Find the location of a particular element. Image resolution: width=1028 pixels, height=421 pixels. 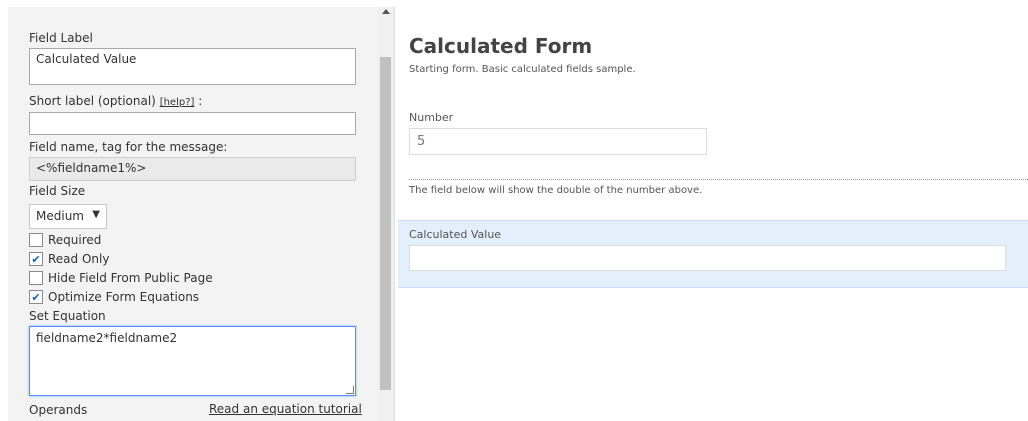

field-name-label: Field name, tag for the message: is located at coordinates (128, 147).